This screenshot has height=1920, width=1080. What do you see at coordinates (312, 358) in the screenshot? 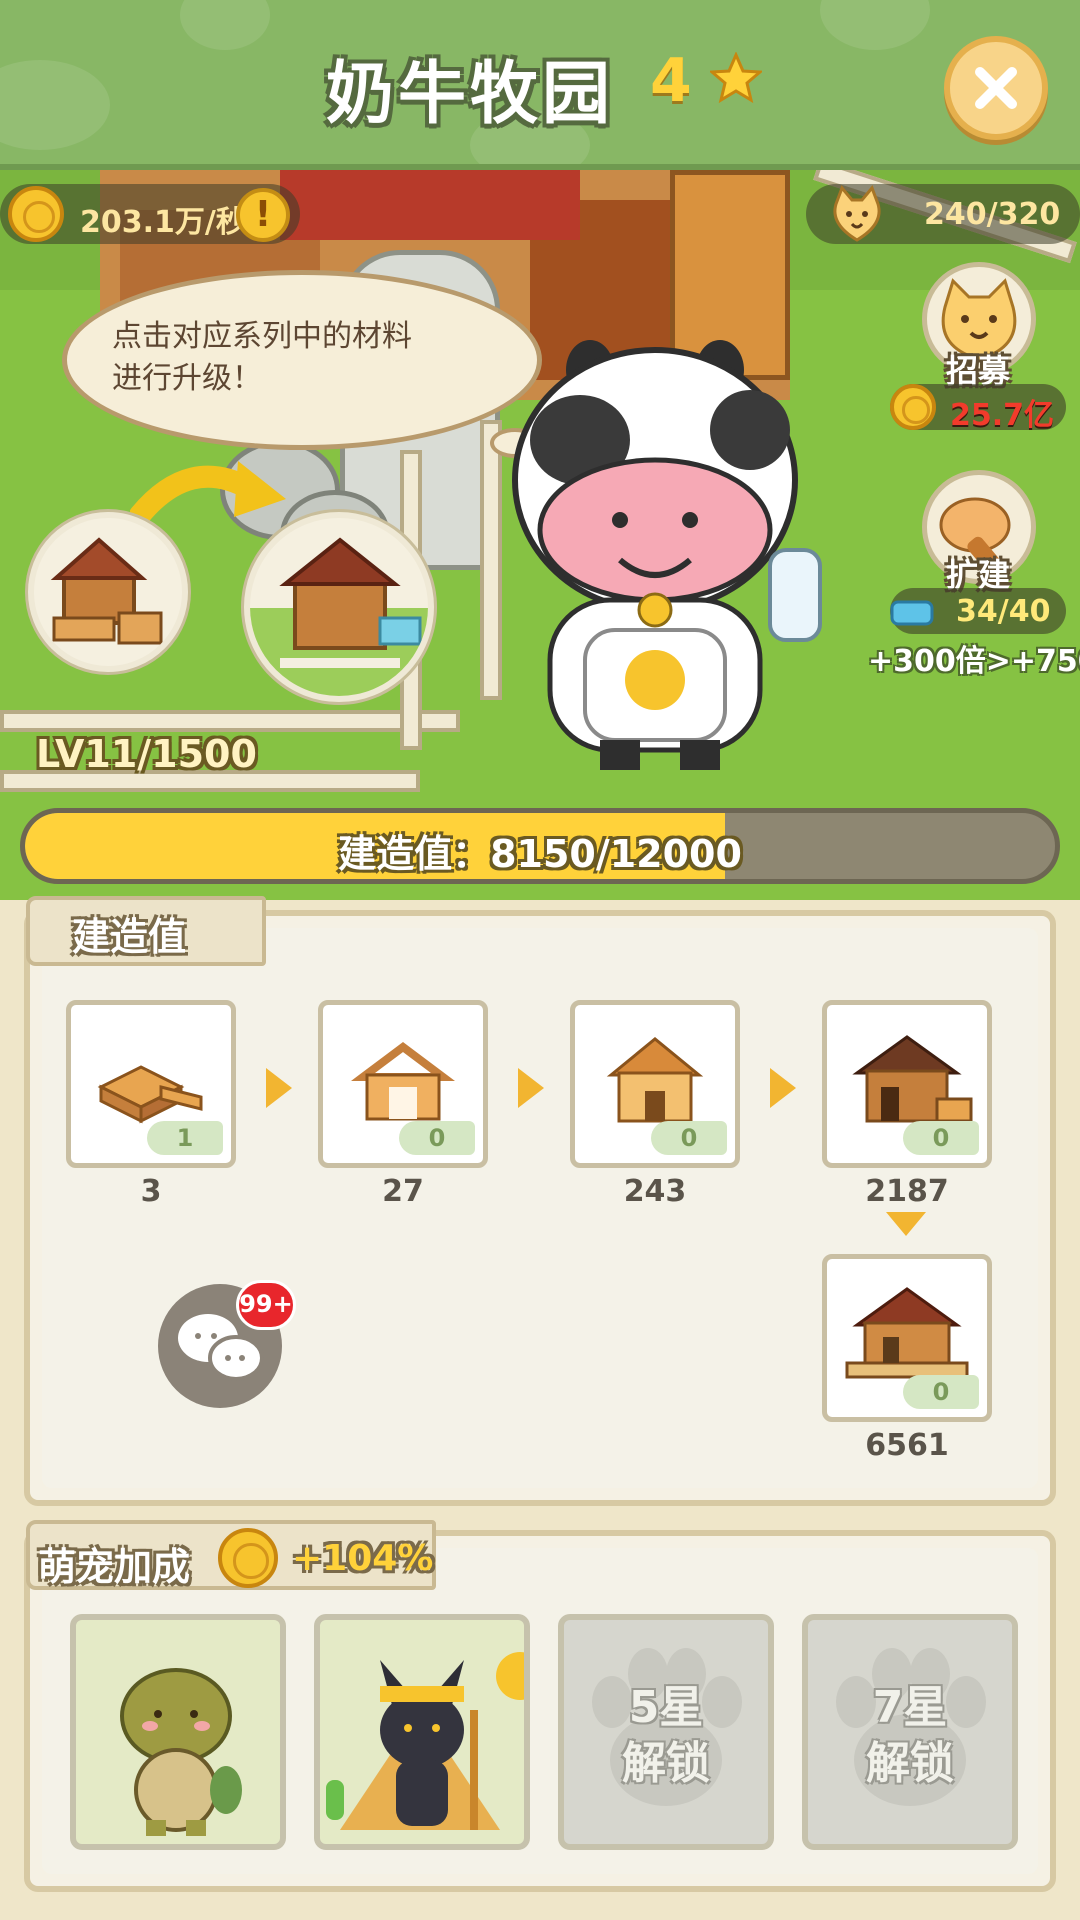
I see `hint-text: 点击对应系列中的材料 进行升级！` at bounding box center [312, 358].